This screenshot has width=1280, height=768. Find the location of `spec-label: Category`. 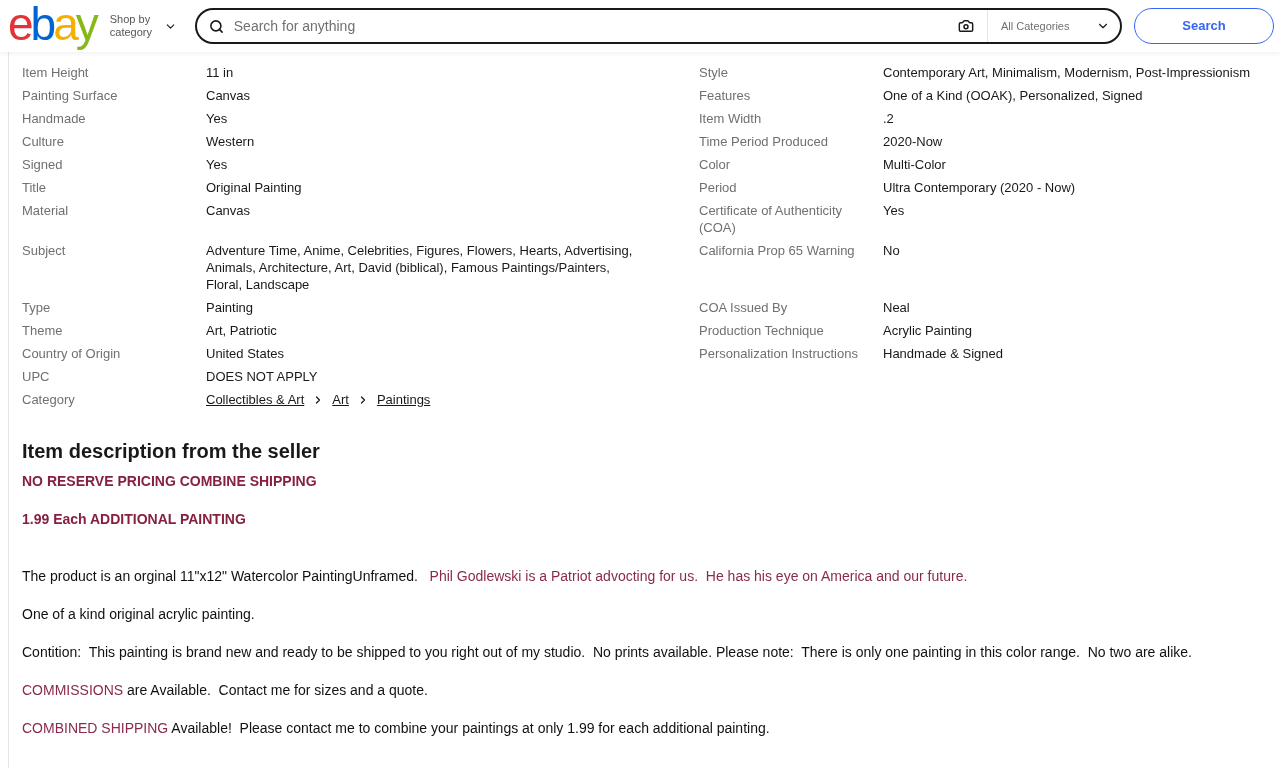

spec-label: Category is located at coordinates (48, 399).